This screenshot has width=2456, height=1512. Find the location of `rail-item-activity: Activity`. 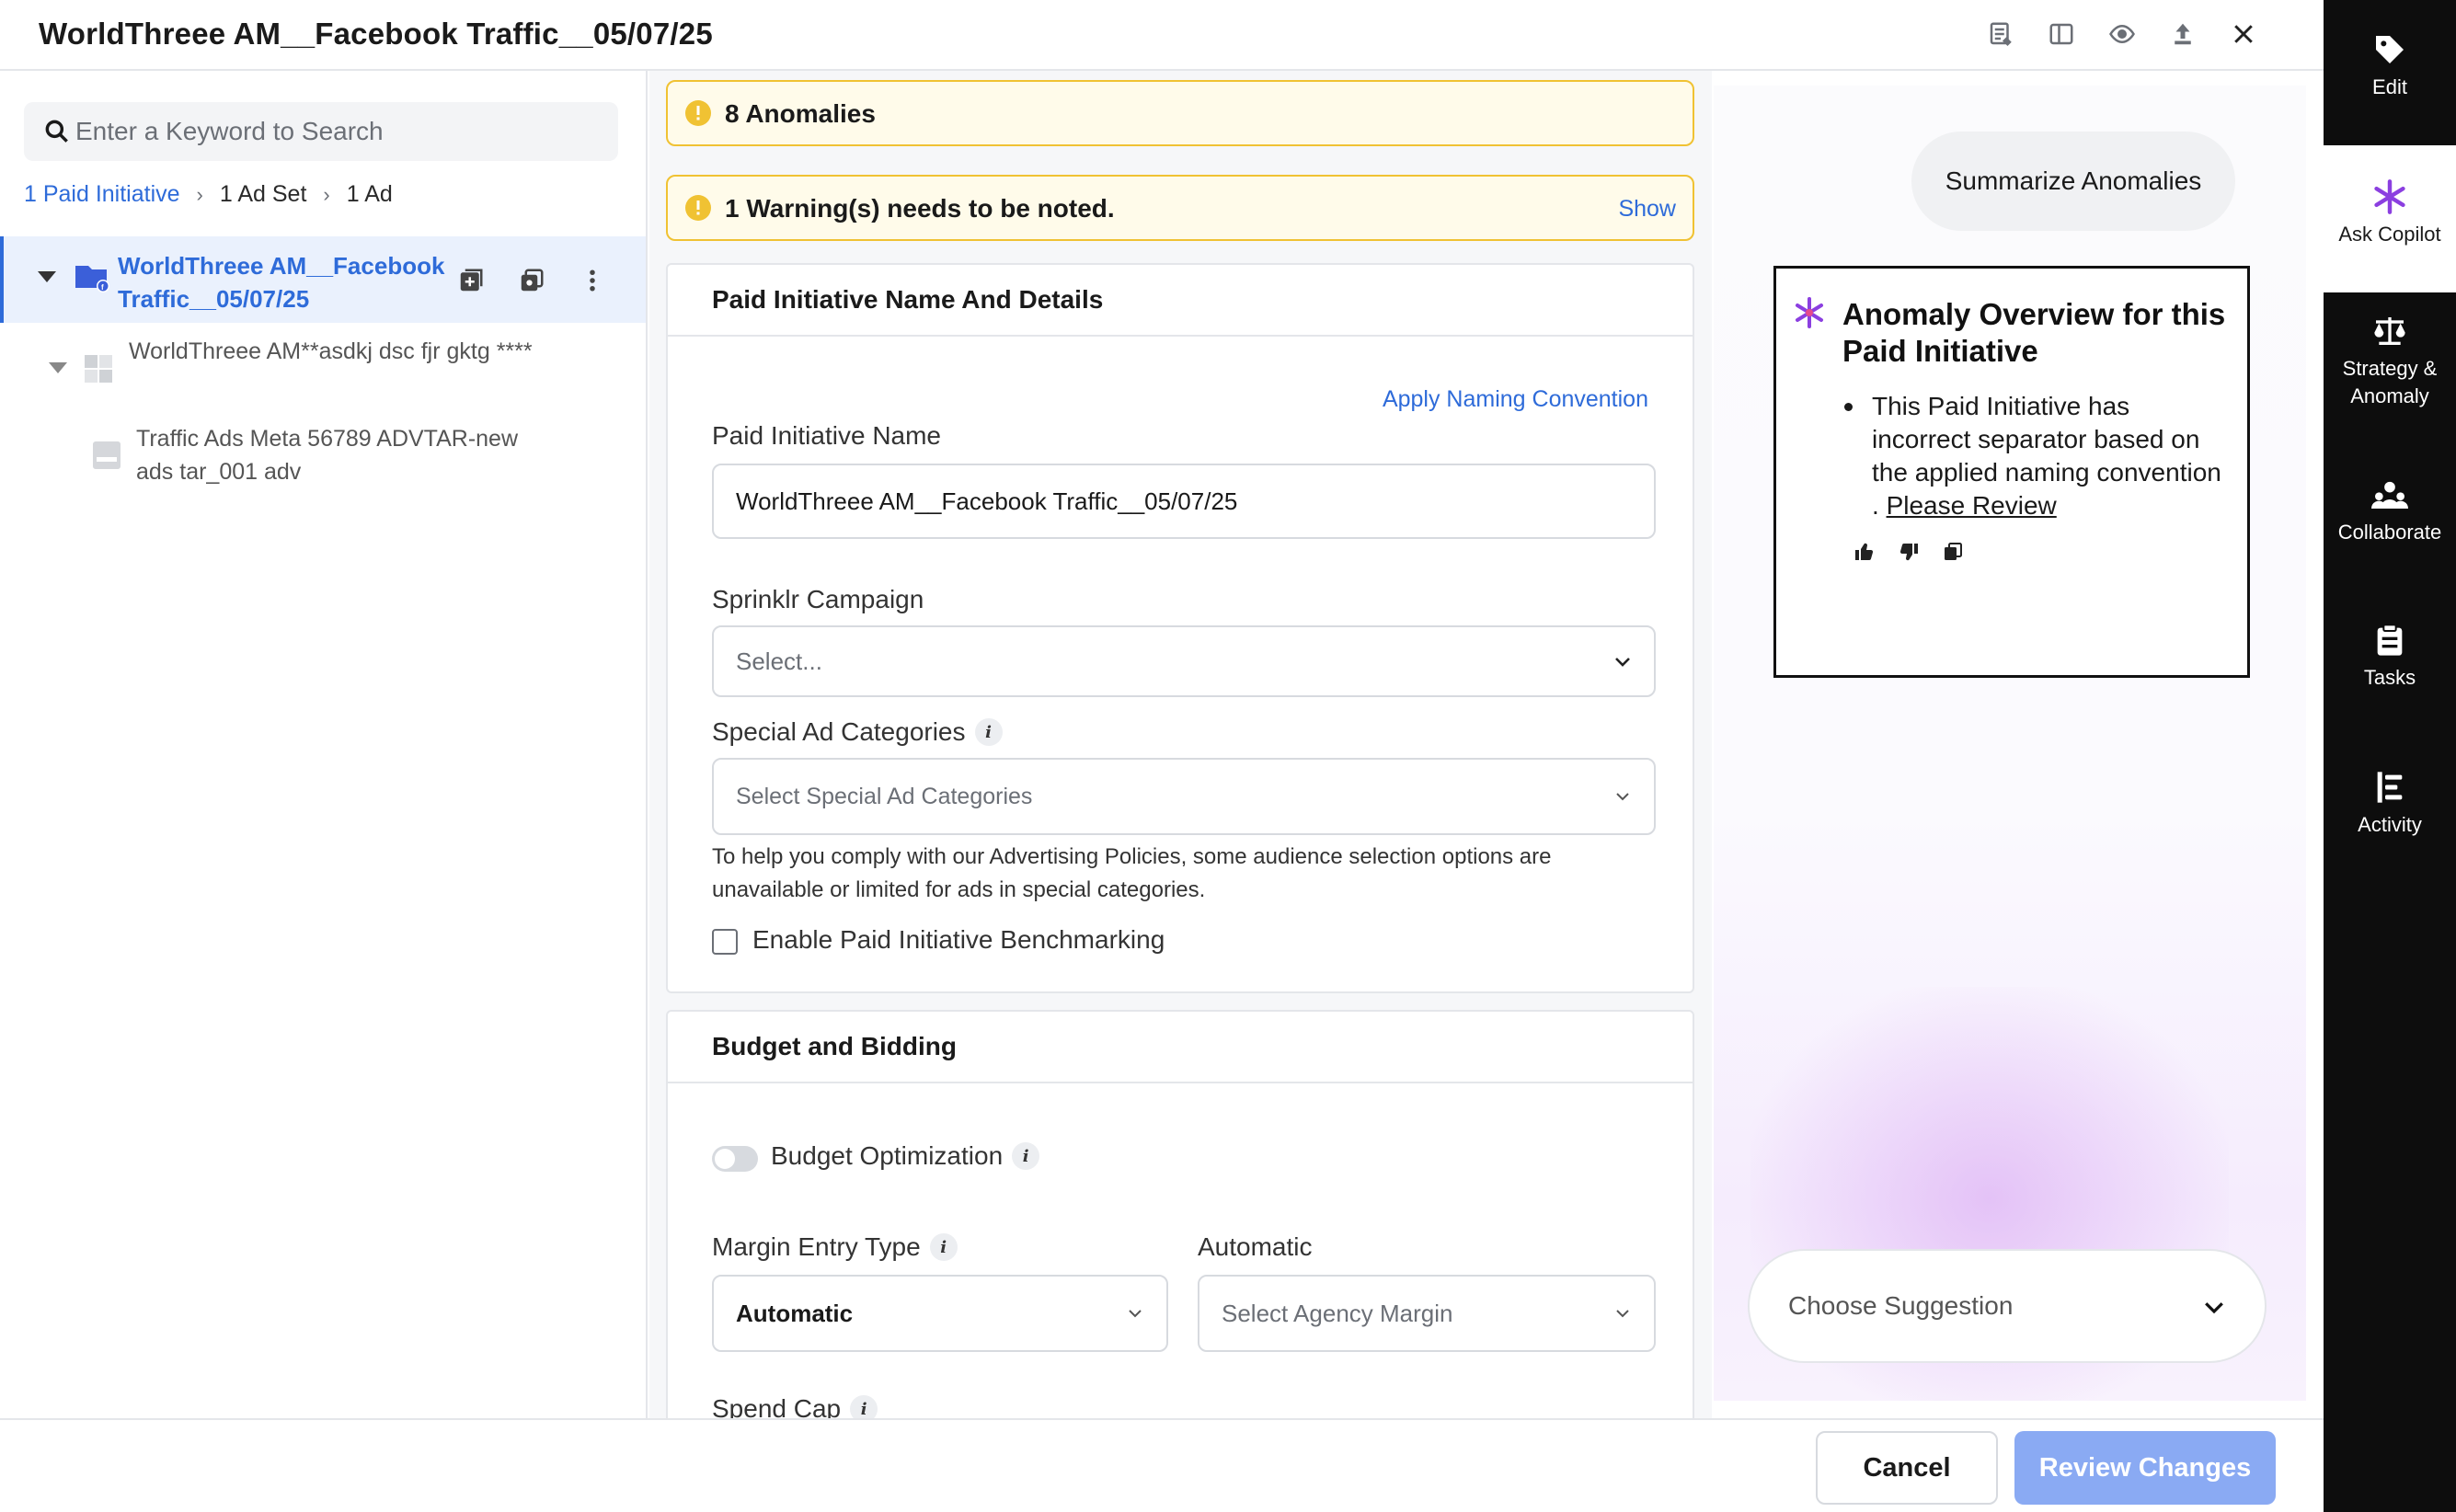

rail-item-activity: Activity is located at coordinates (2390, 815).